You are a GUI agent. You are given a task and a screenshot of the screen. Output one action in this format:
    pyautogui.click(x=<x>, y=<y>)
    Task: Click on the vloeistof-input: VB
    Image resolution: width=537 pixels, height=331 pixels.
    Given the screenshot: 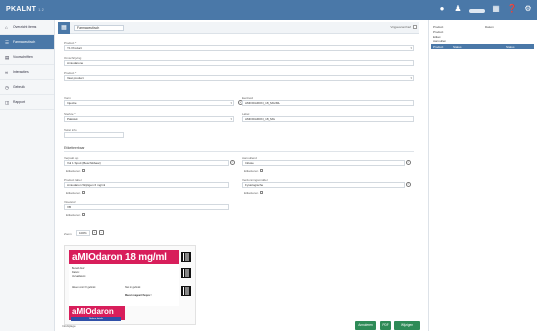 What is the action you would take?
    pyautogui.click(x=146, y=207)
    